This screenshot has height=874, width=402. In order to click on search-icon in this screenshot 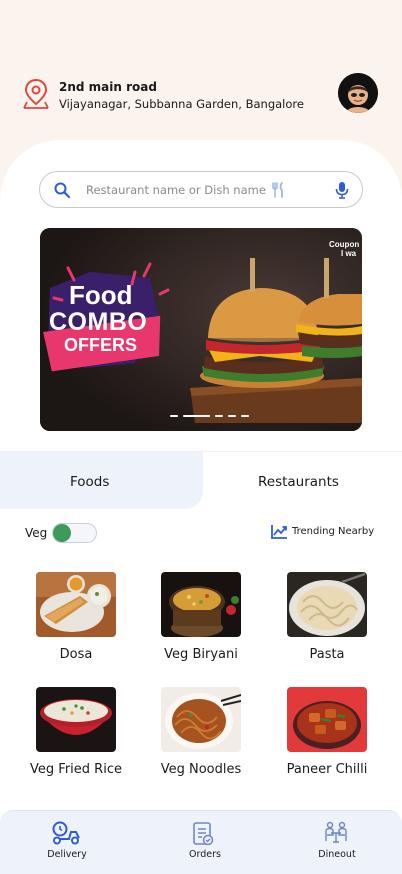, I will do `click(62, 190)`.